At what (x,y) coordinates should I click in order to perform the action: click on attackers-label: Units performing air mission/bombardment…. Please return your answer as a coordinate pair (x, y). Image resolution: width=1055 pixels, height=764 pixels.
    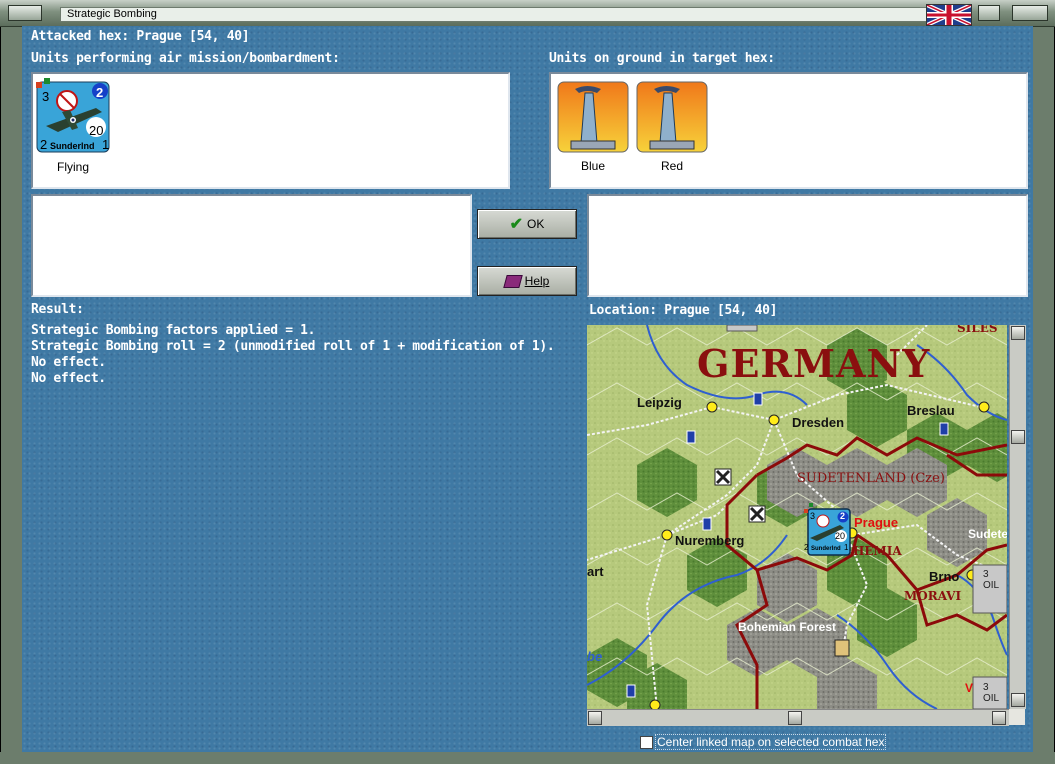
    Looking at the image, I should click on (185, 58).